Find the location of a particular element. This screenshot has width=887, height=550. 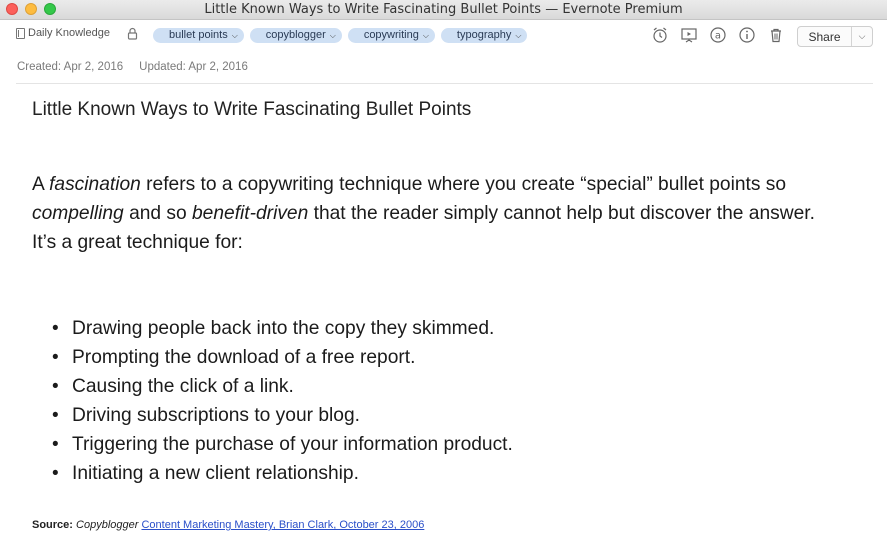

mention-icon: a is located at coordinates (718, 35).